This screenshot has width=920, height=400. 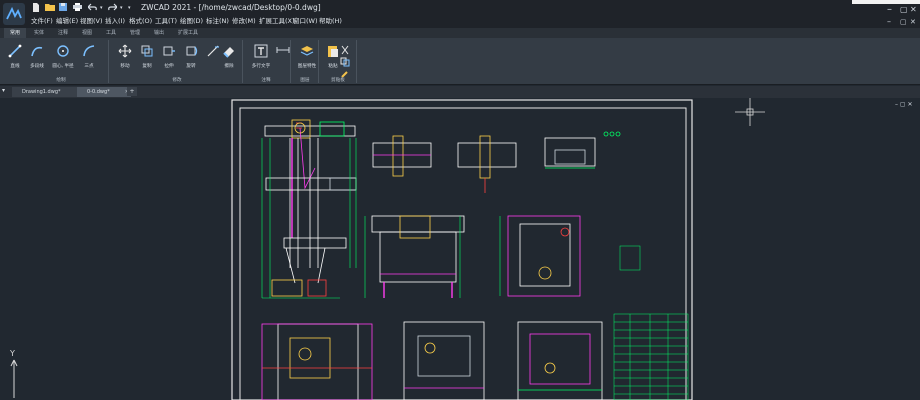 I want to click on menu-file: 文件(F), so click(x=42, y=21).